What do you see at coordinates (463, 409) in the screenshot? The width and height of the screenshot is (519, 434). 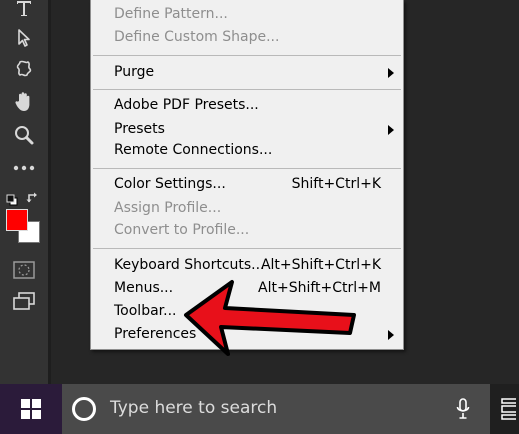 I see `microphone-icon` at bounding box center [463, 409].